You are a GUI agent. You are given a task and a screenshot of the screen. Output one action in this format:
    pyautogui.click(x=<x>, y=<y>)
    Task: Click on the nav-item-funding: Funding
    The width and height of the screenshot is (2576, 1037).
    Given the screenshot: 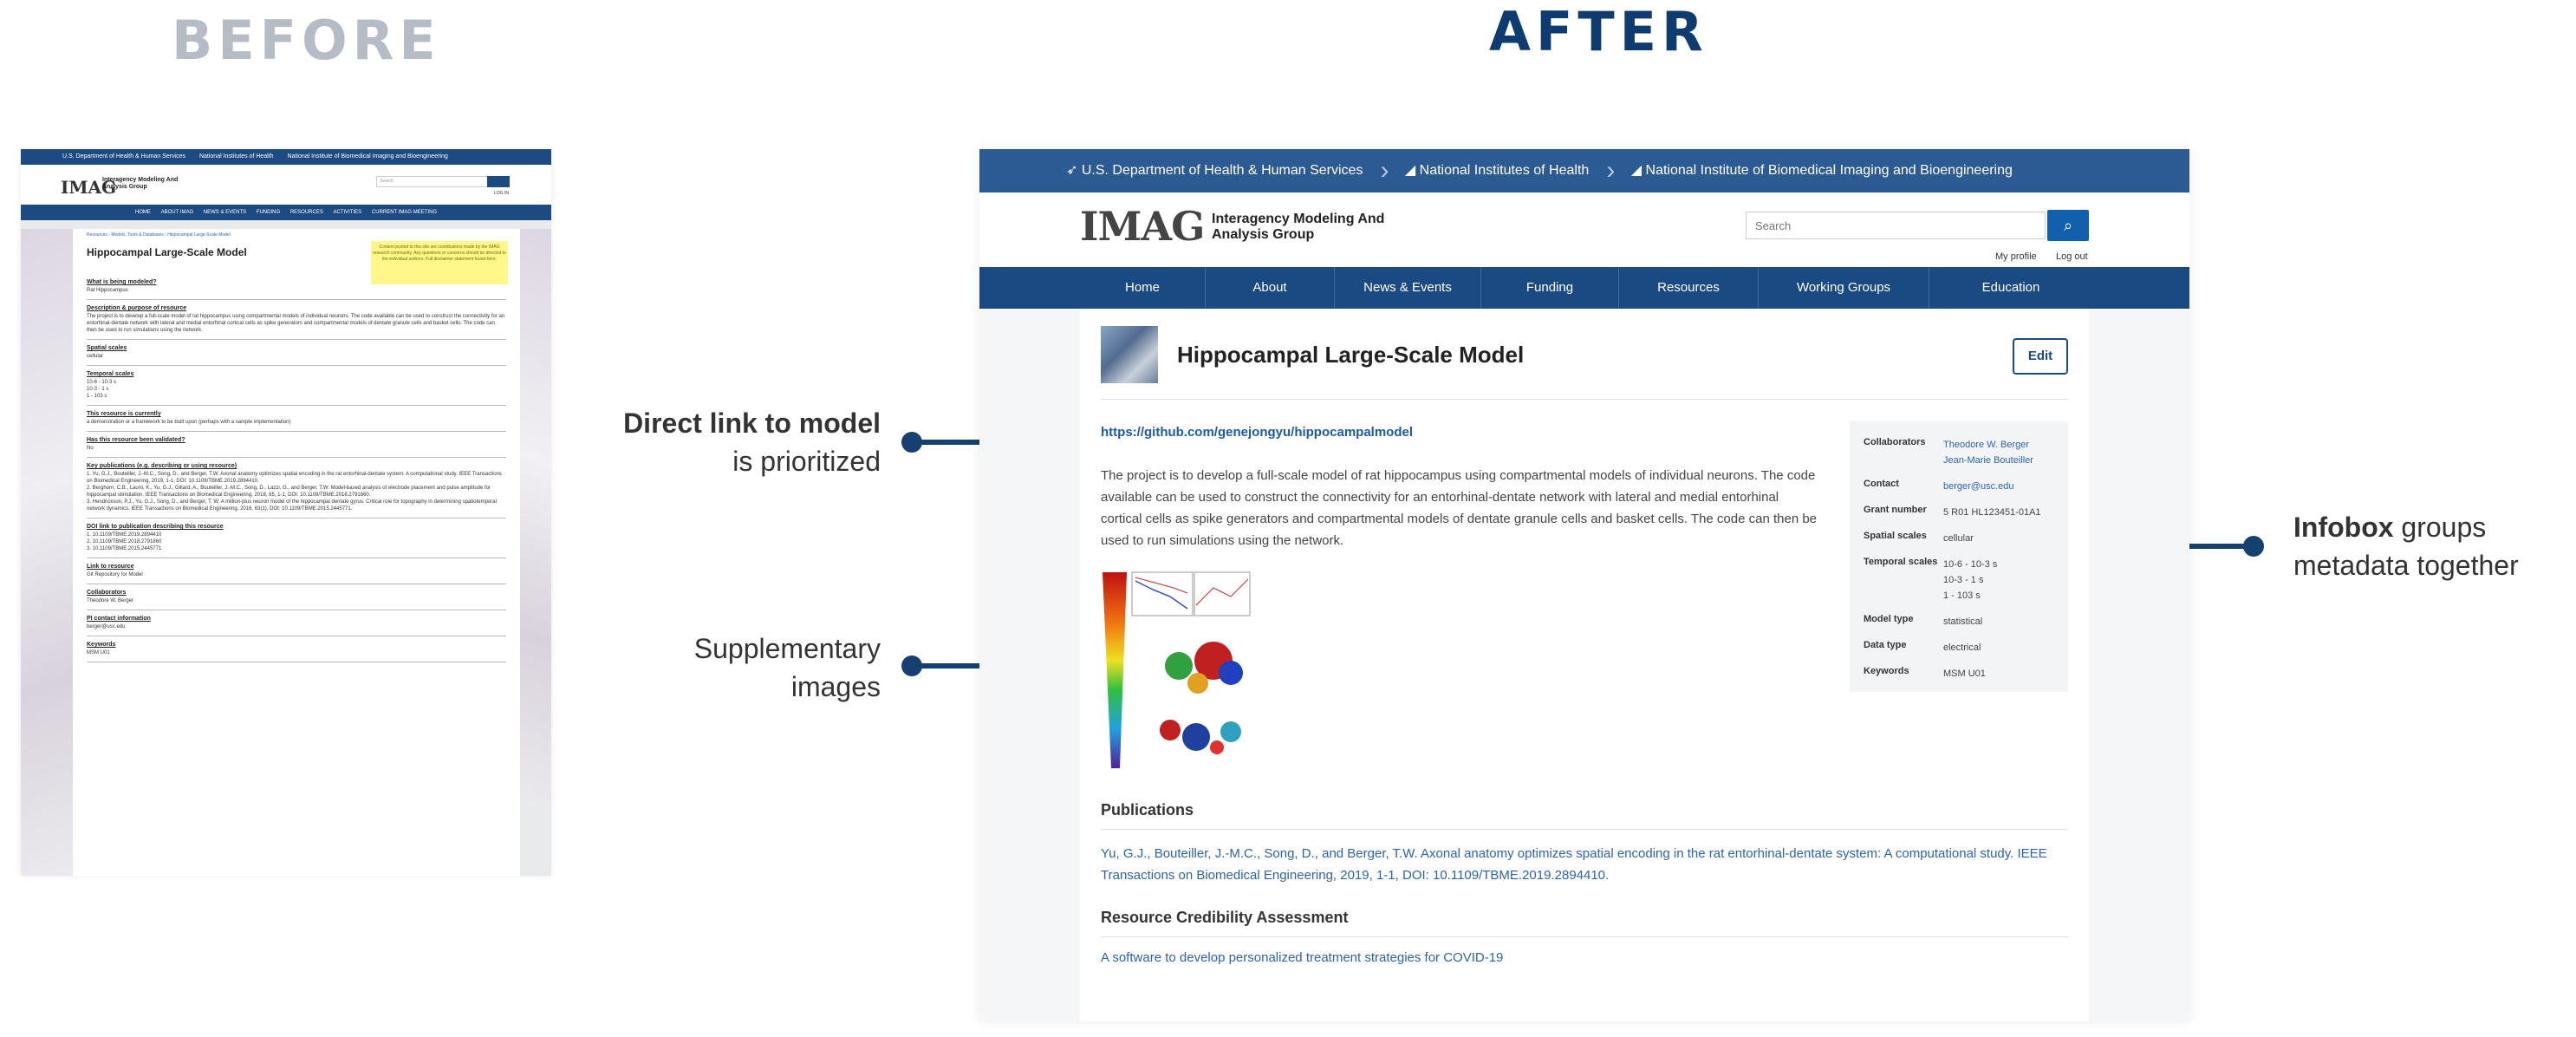 What is the action you would take?
    pyautogui.click(x=1550, y=288)
    